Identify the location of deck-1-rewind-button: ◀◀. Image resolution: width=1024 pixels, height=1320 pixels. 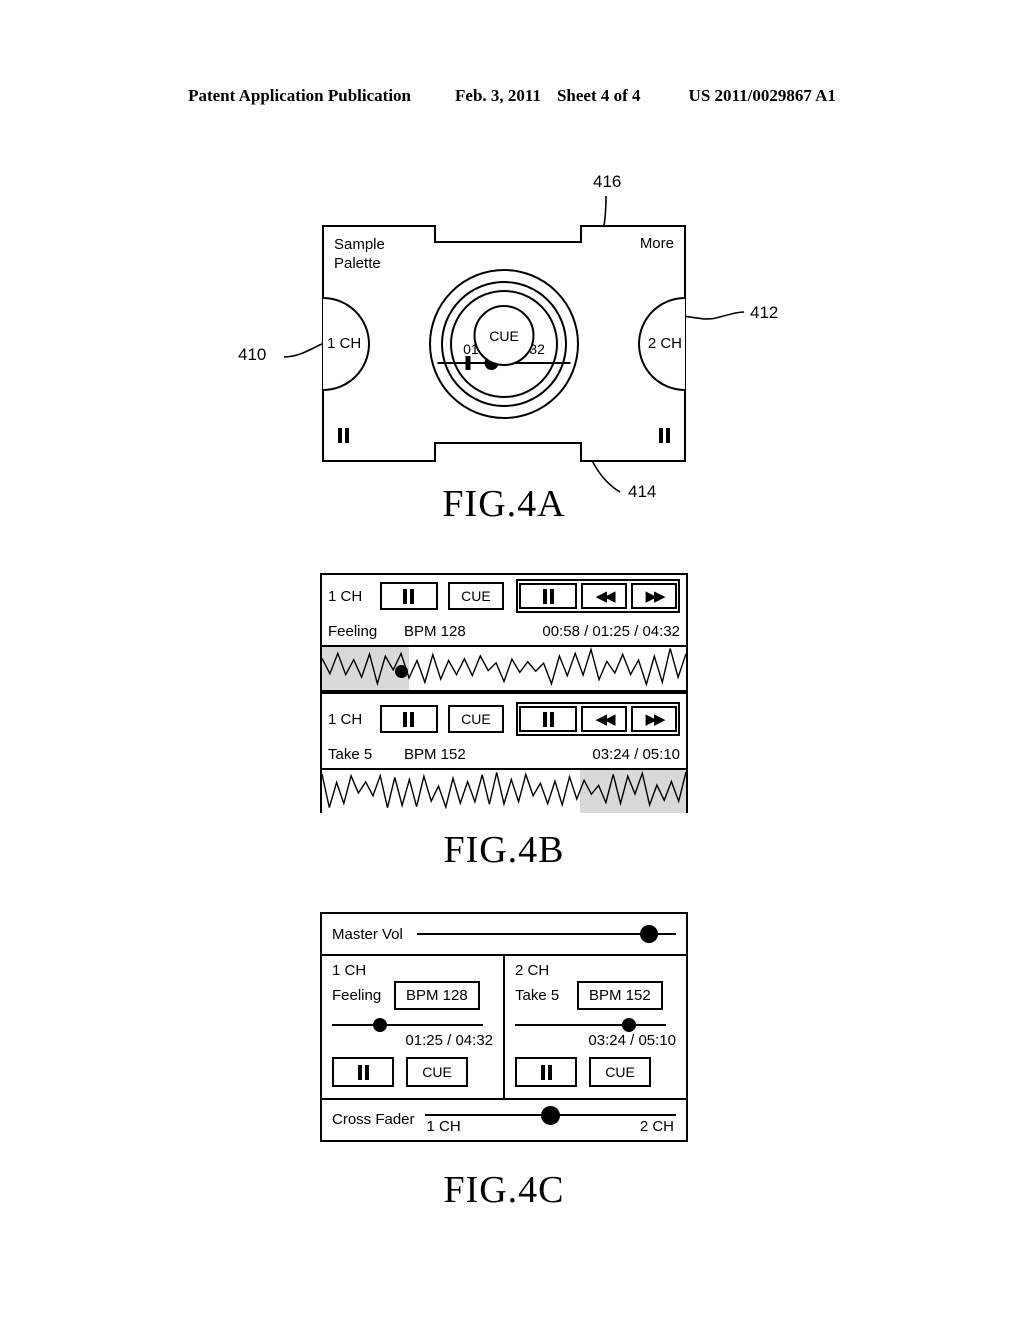
(604, 596).